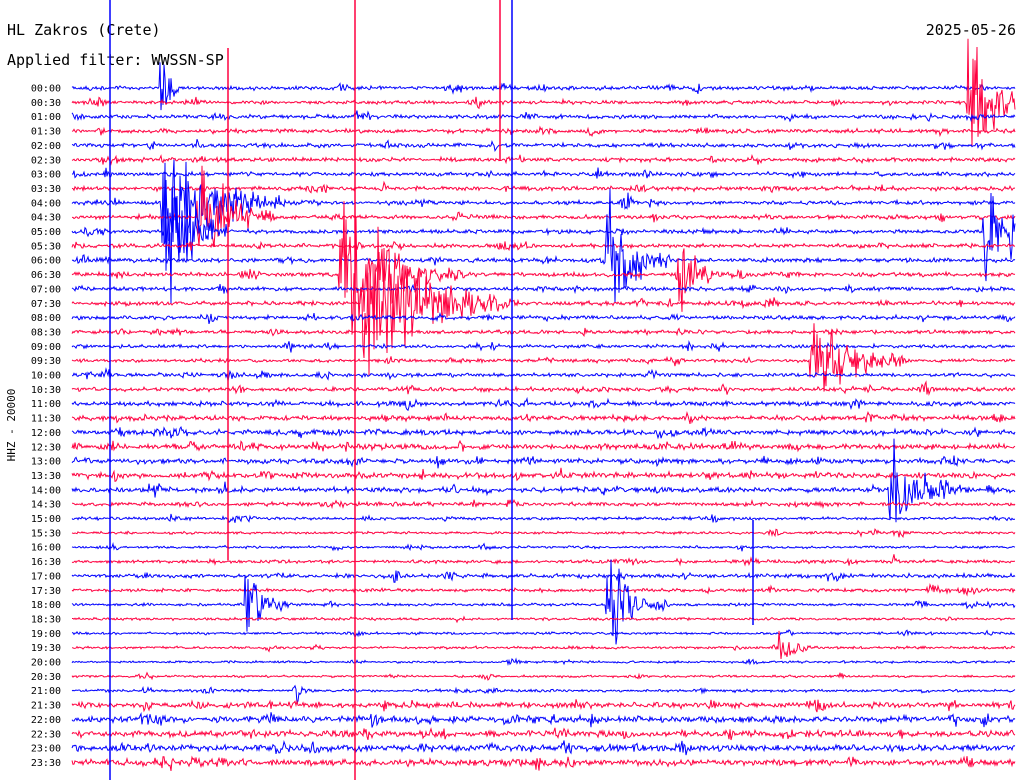 The height and width of the screenshot is (780, 1024). What do you see at coordinates (46, 576) in the screenshot?
I see `row-label: 17:00` at bounding box center [46, 576].